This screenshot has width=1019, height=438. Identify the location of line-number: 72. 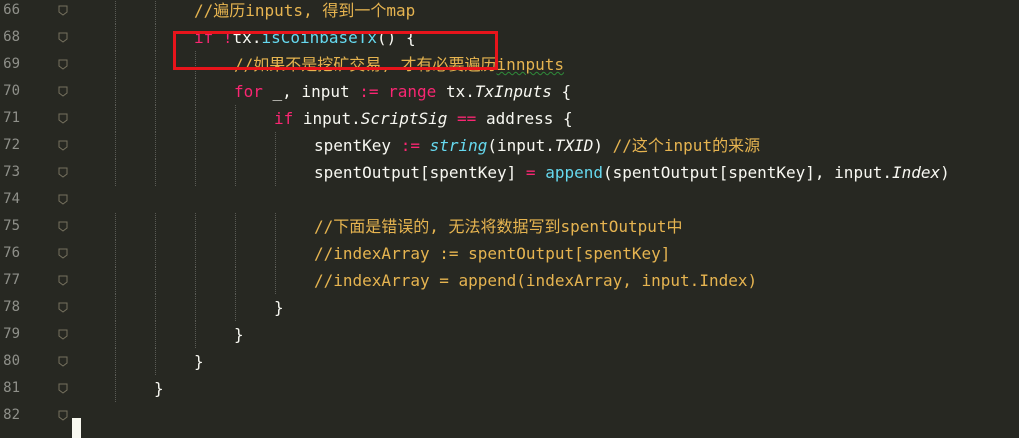
(11, 145).